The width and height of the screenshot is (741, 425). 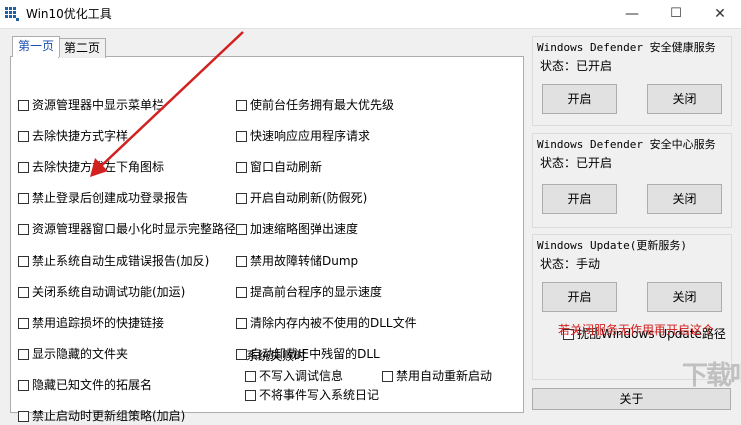 I want to click on maximize-button: ☐, so click(x=676, y=14).